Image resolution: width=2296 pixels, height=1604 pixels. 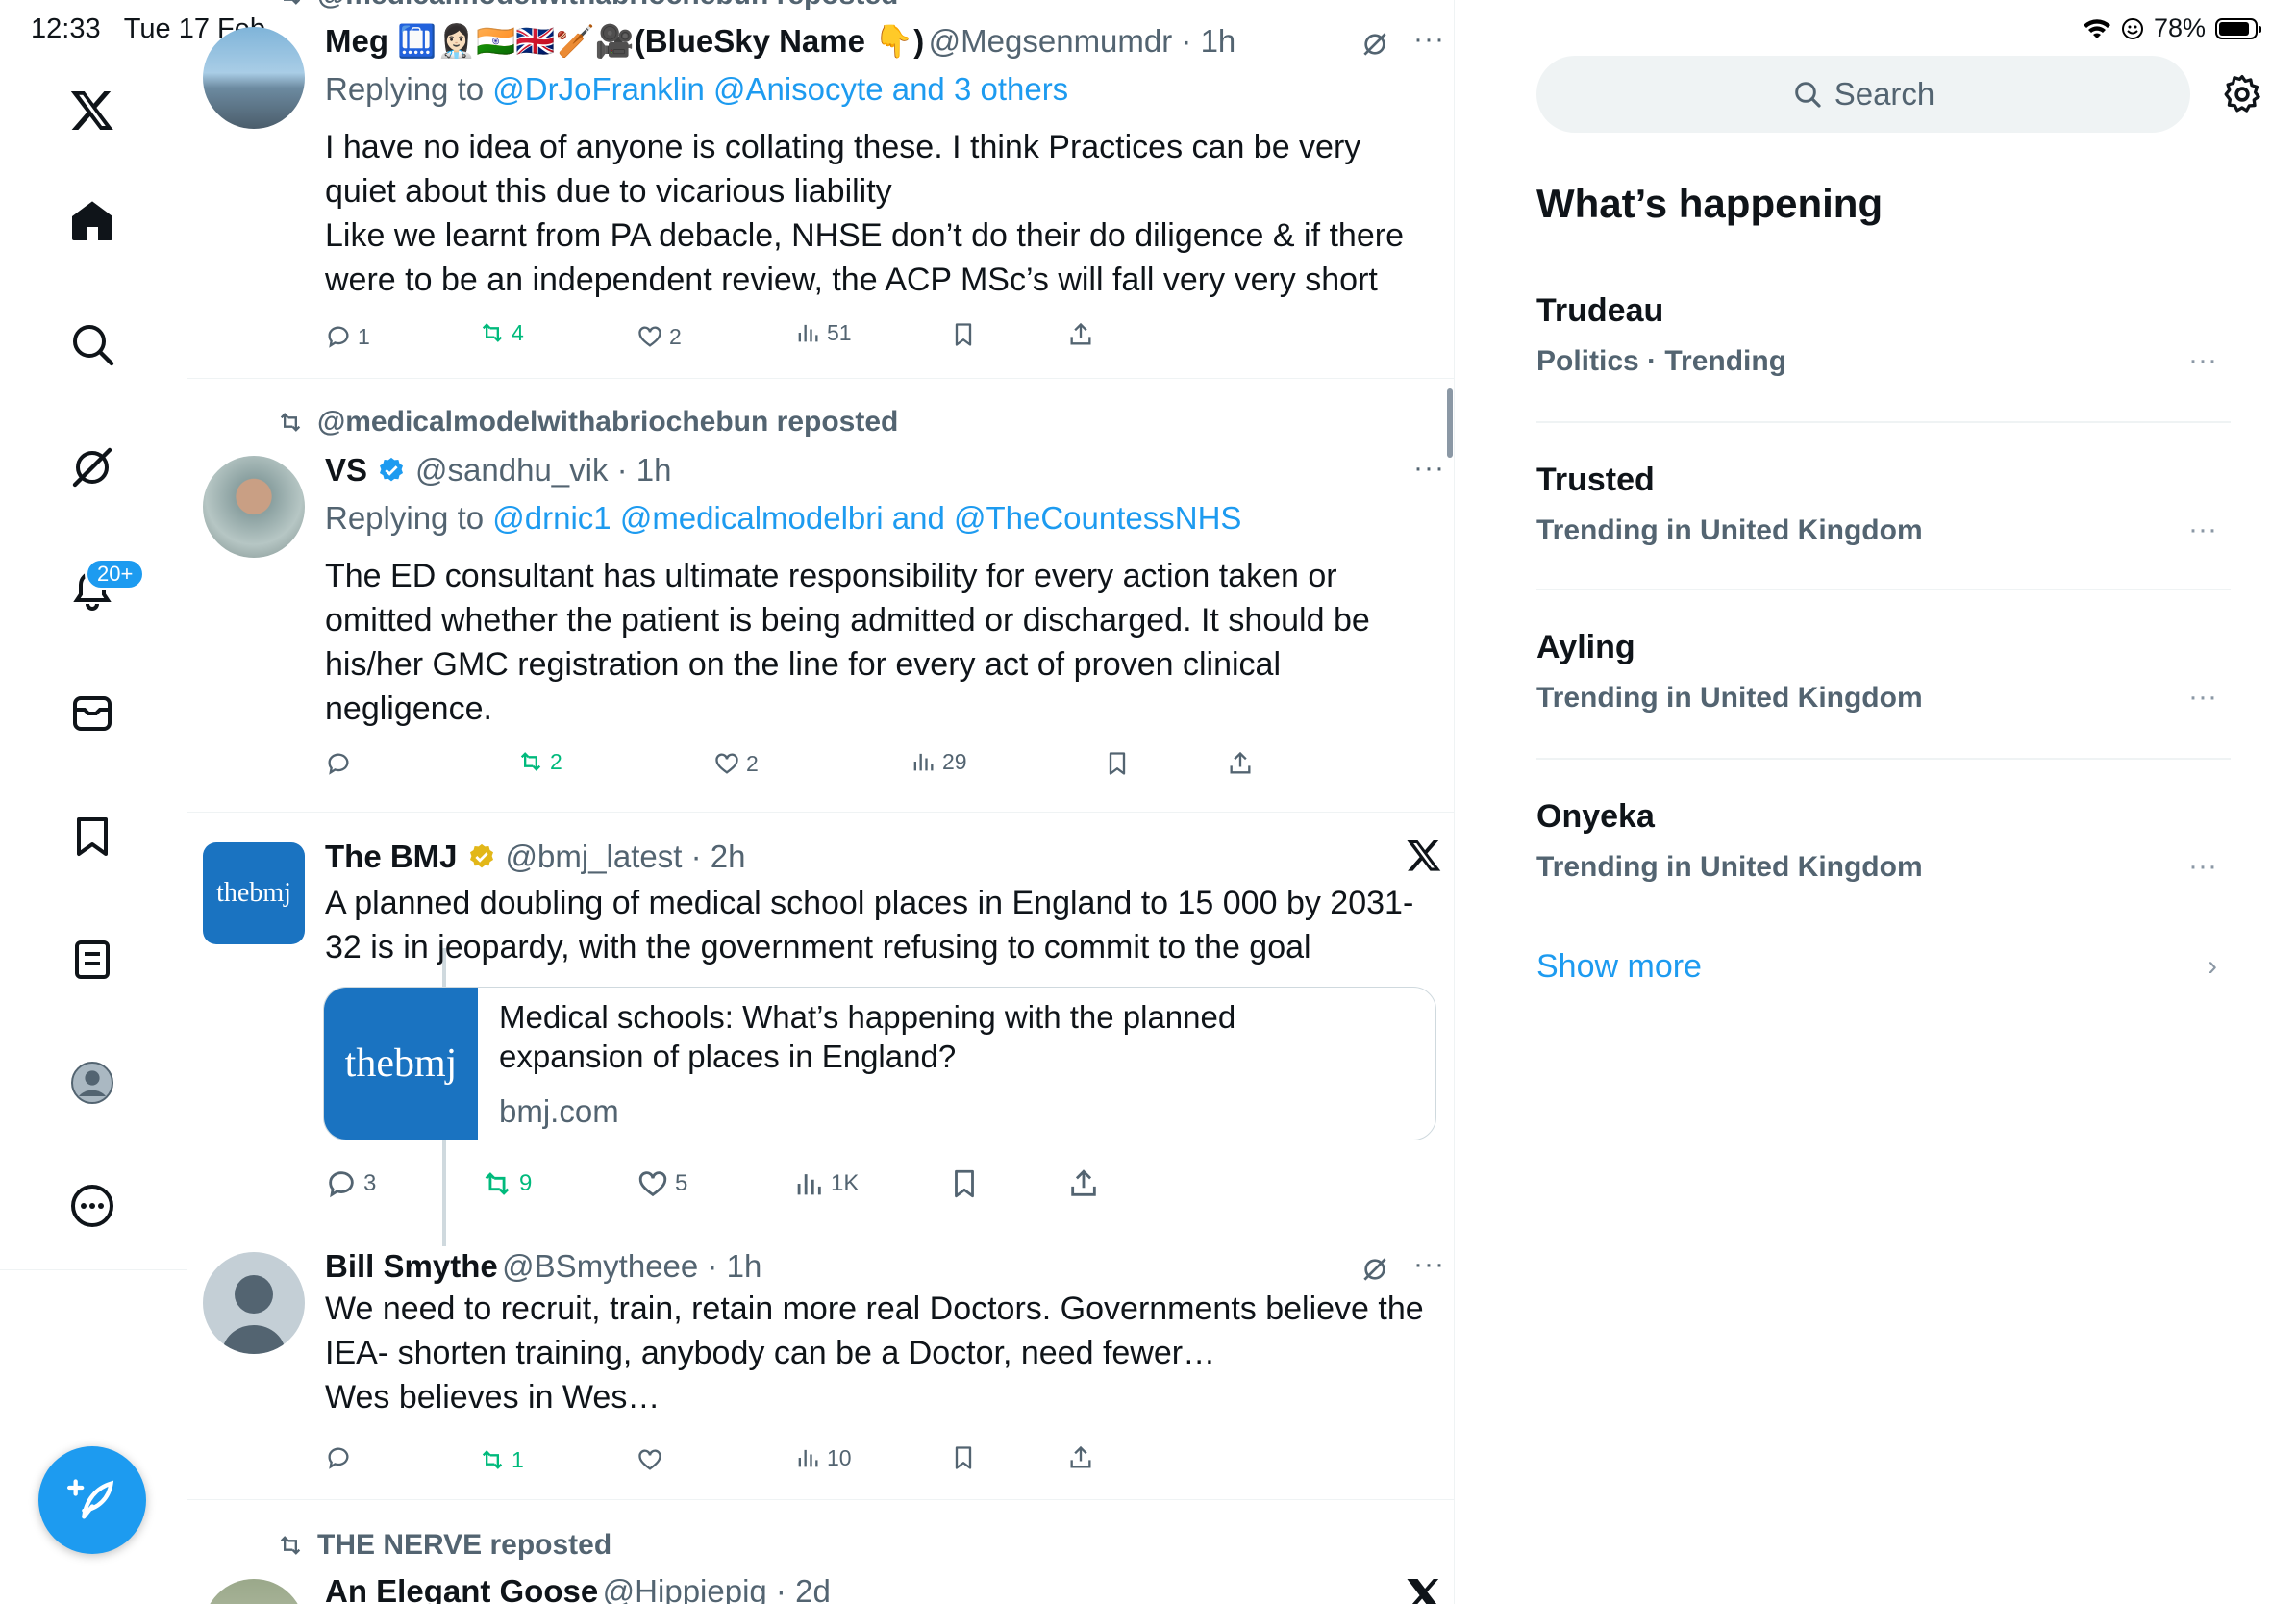 I want to click on tweet-author-name: Meg 🛄👩🏻‍⚕️🇮🇳🇬🇧🏏🎥(BlueSky Name 👇), so click(x=624, y=41).